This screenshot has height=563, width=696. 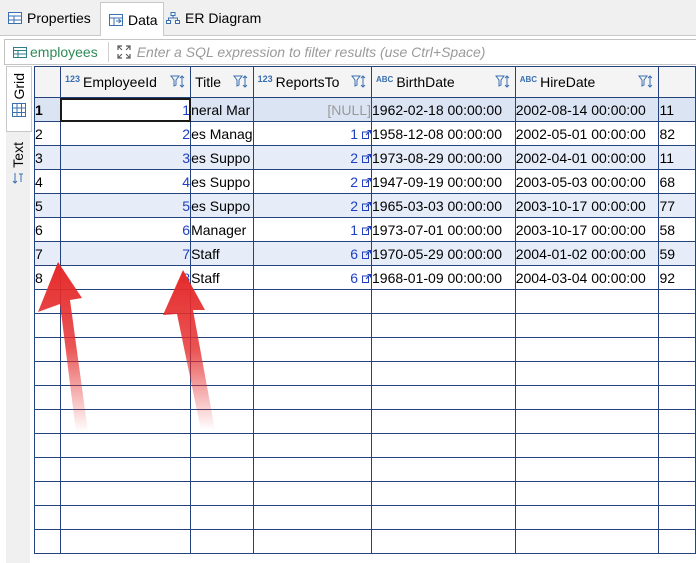 I want to click on cell-employeeid: 4, so click(x=125, y=181).